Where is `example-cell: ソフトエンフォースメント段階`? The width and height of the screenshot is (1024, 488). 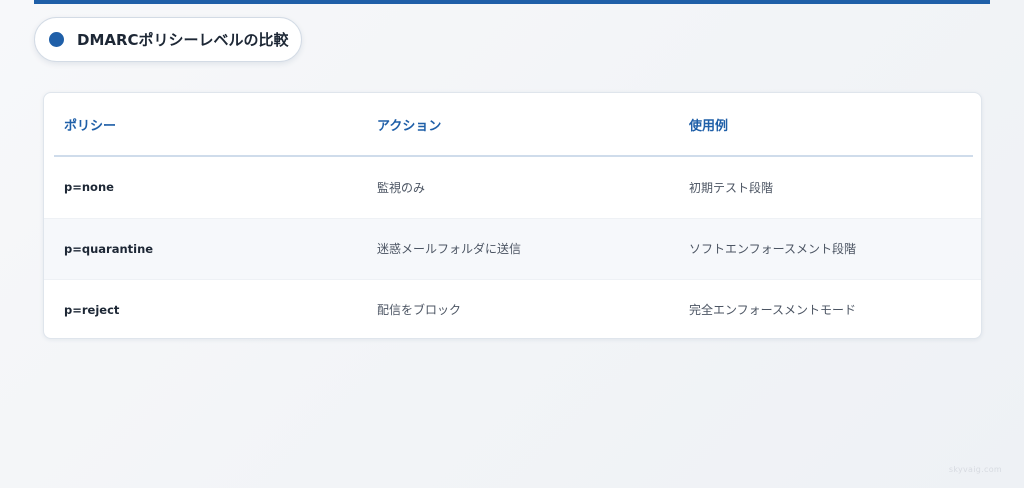
example-cell: ソフトエンフォースメント段階 is located at coordinates (825, 248).